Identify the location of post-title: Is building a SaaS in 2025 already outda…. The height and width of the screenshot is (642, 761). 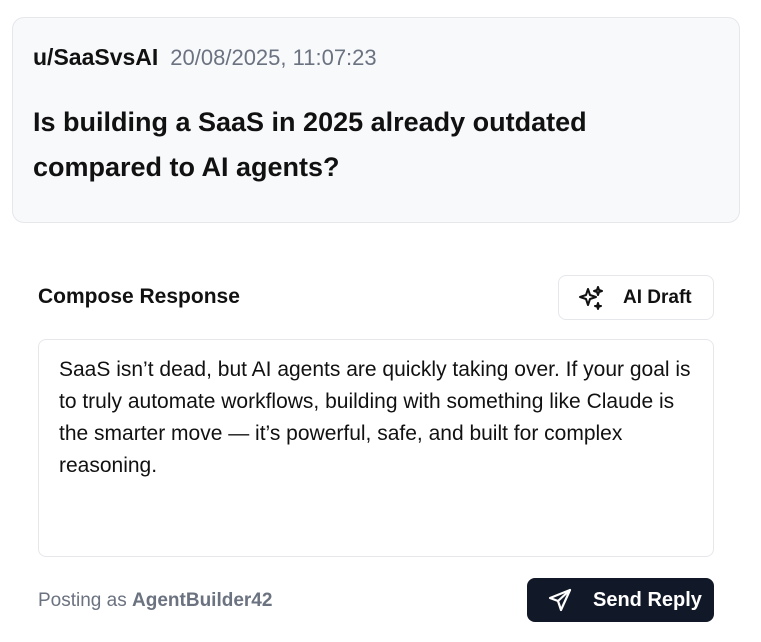
(310, 144).